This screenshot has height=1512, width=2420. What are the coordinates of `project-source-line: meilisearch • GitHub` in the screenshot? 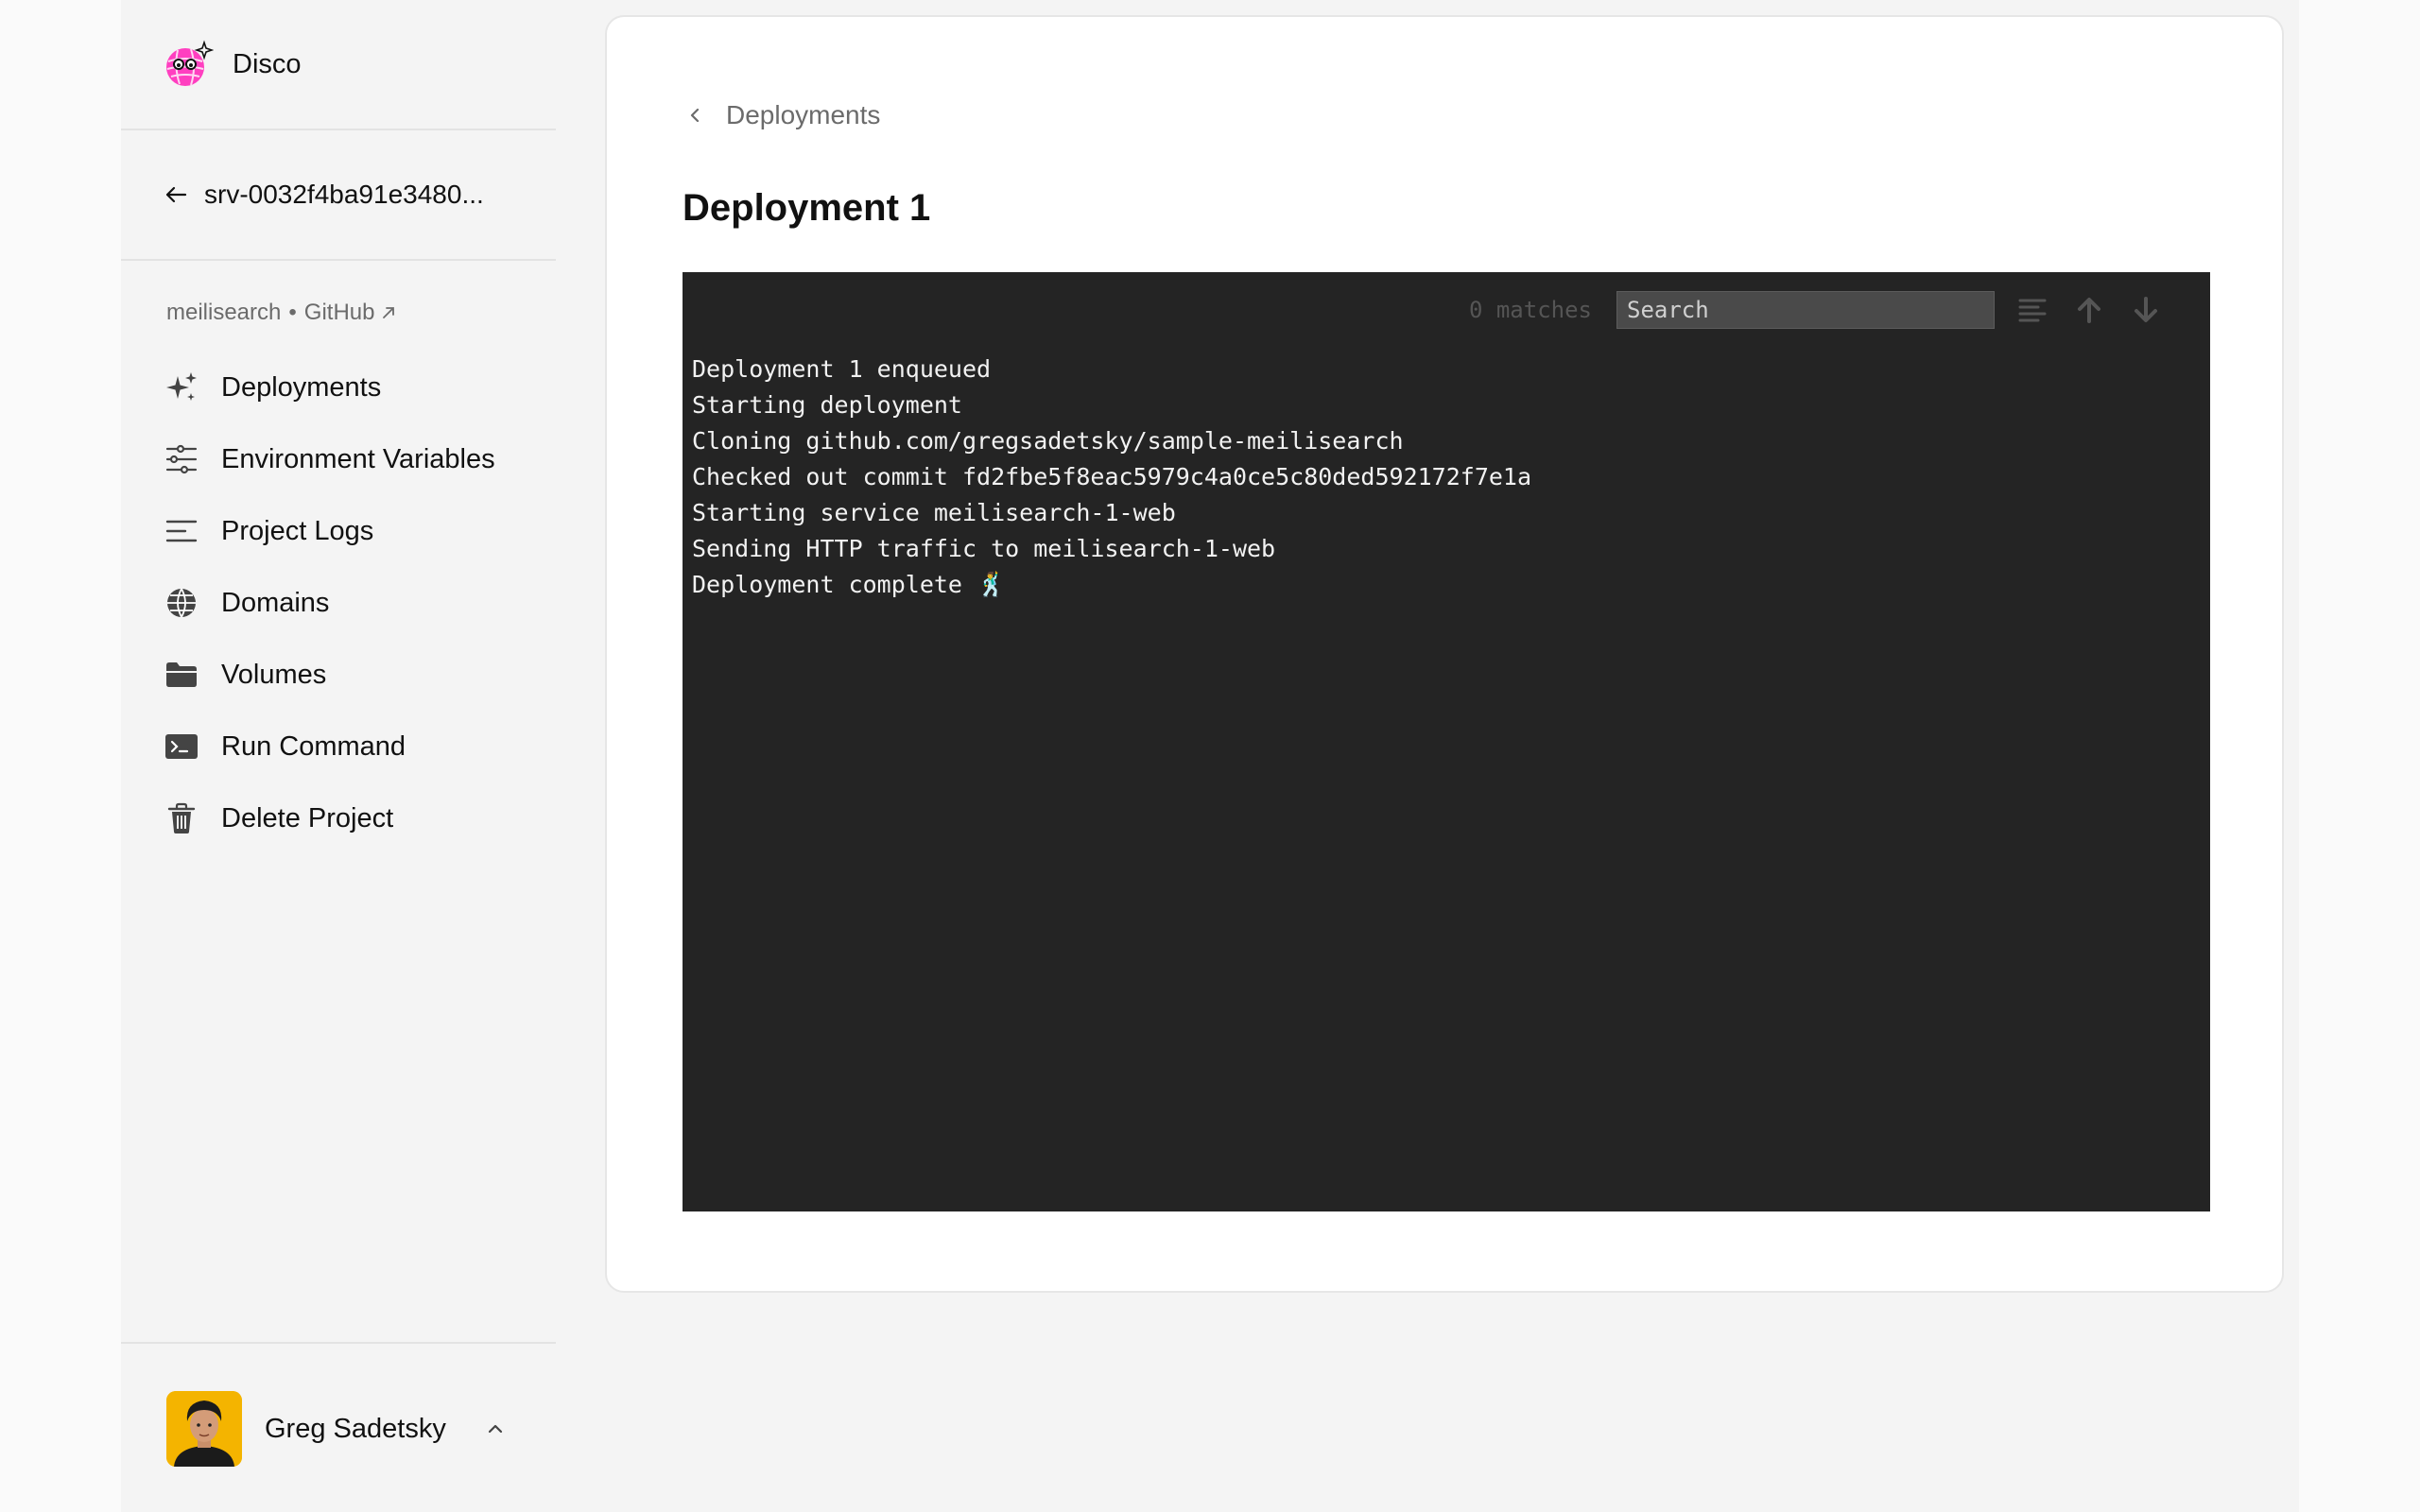 It's located at (281, 313).